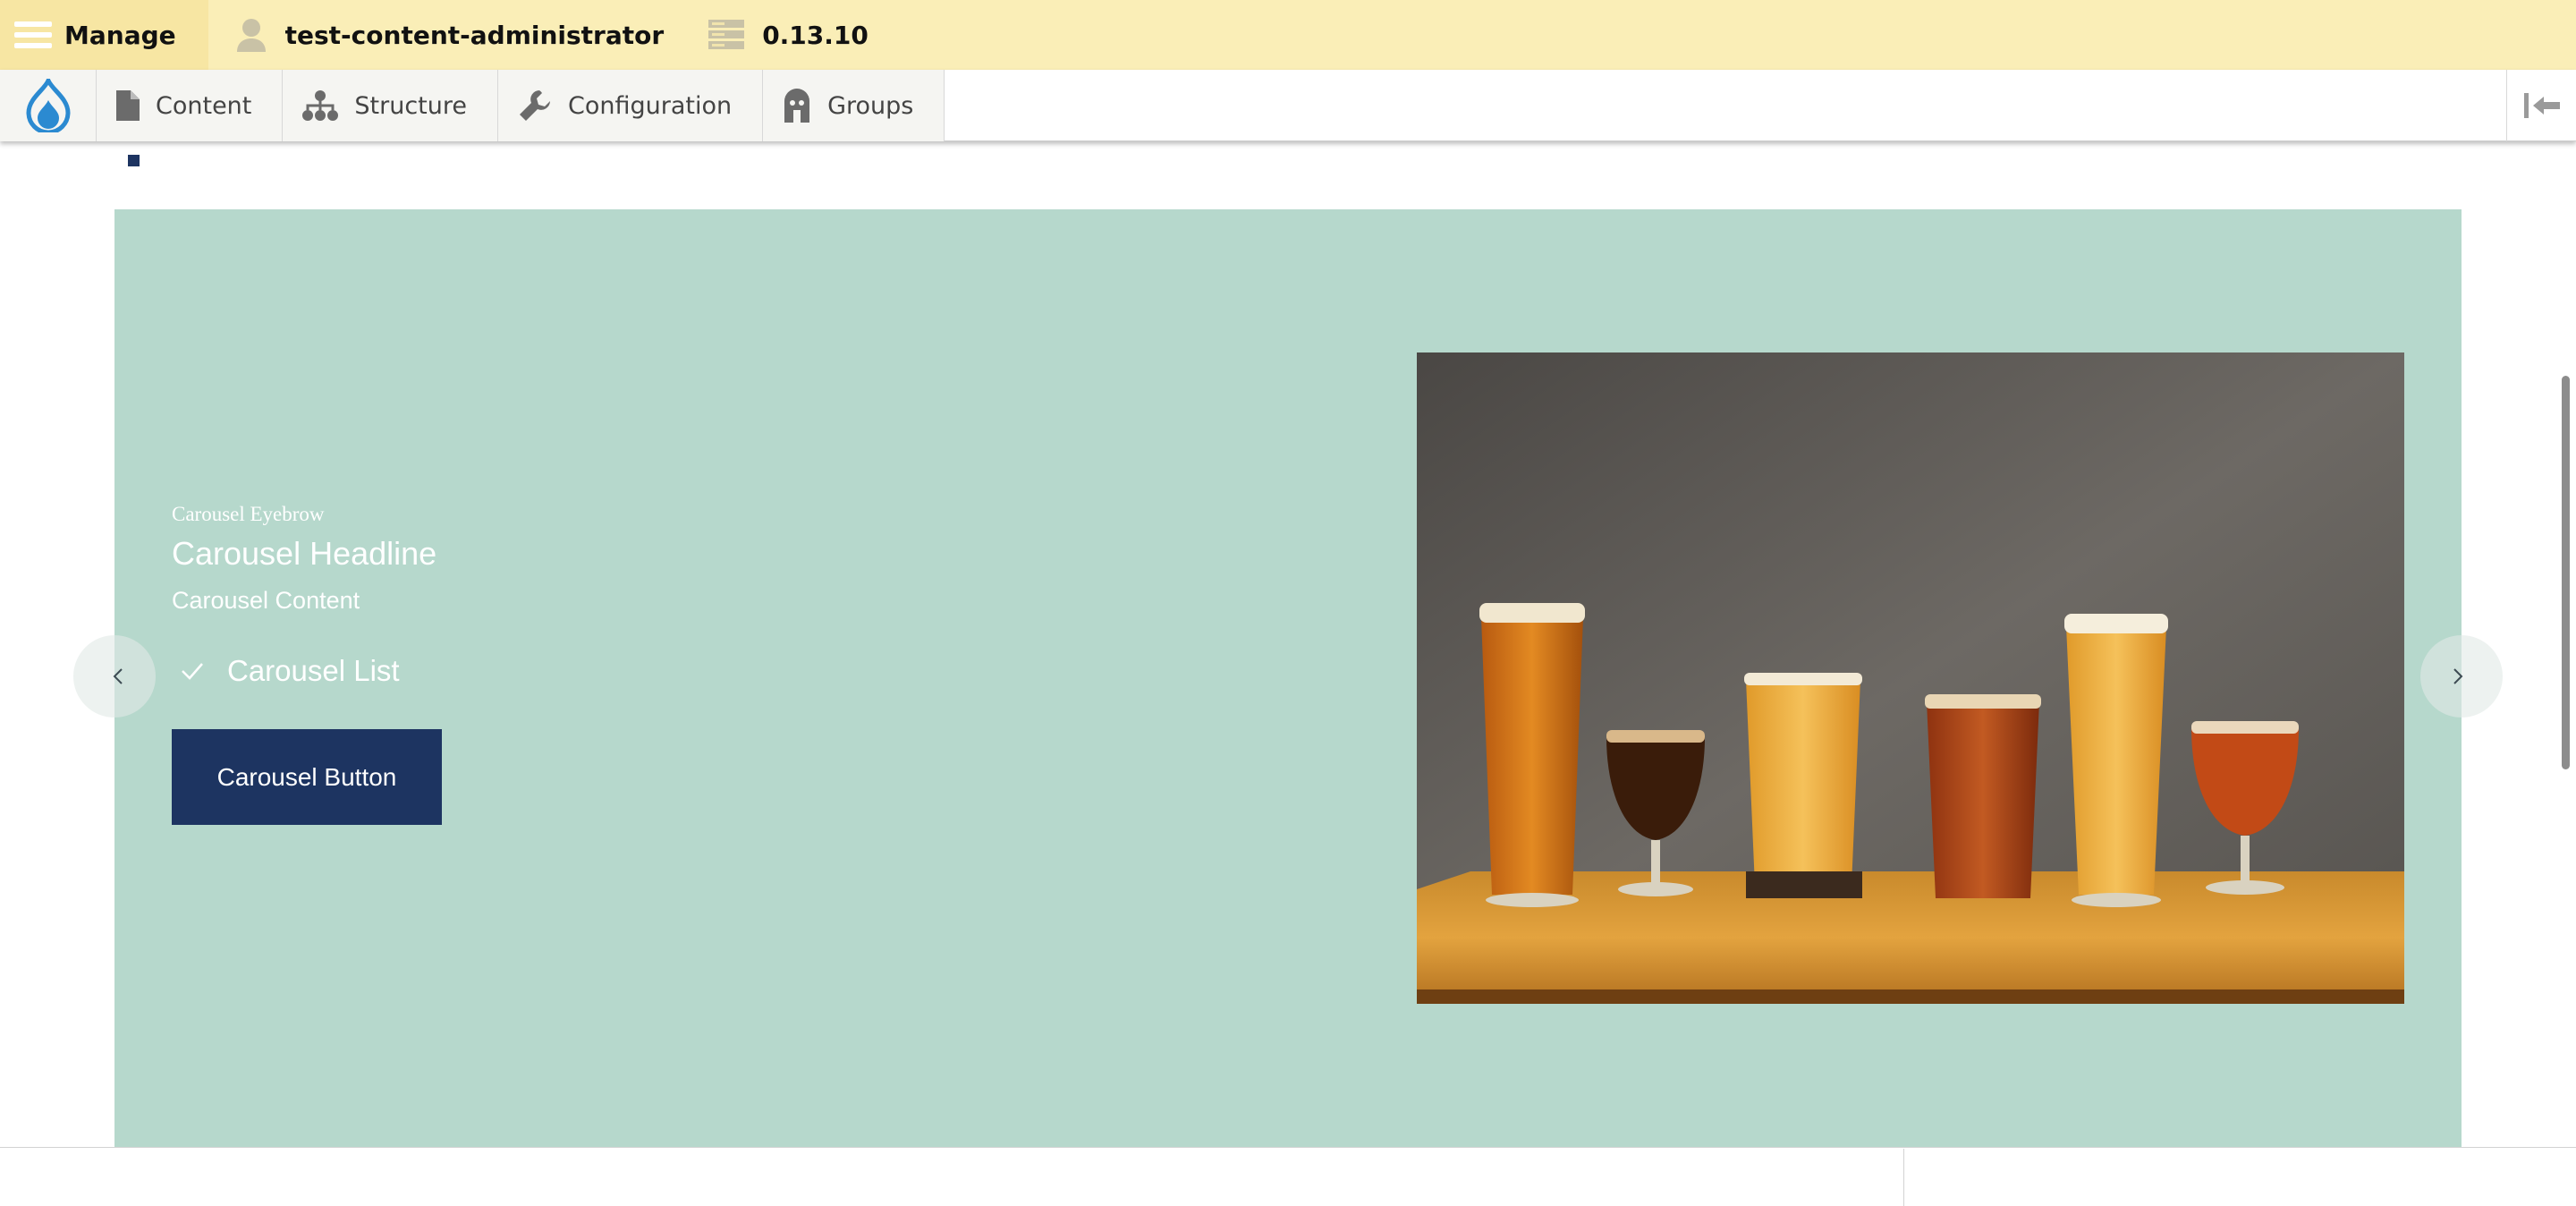 The width and height of the screenshot is (2576, 1206). I want to click on user-icon, so click(251, 35).